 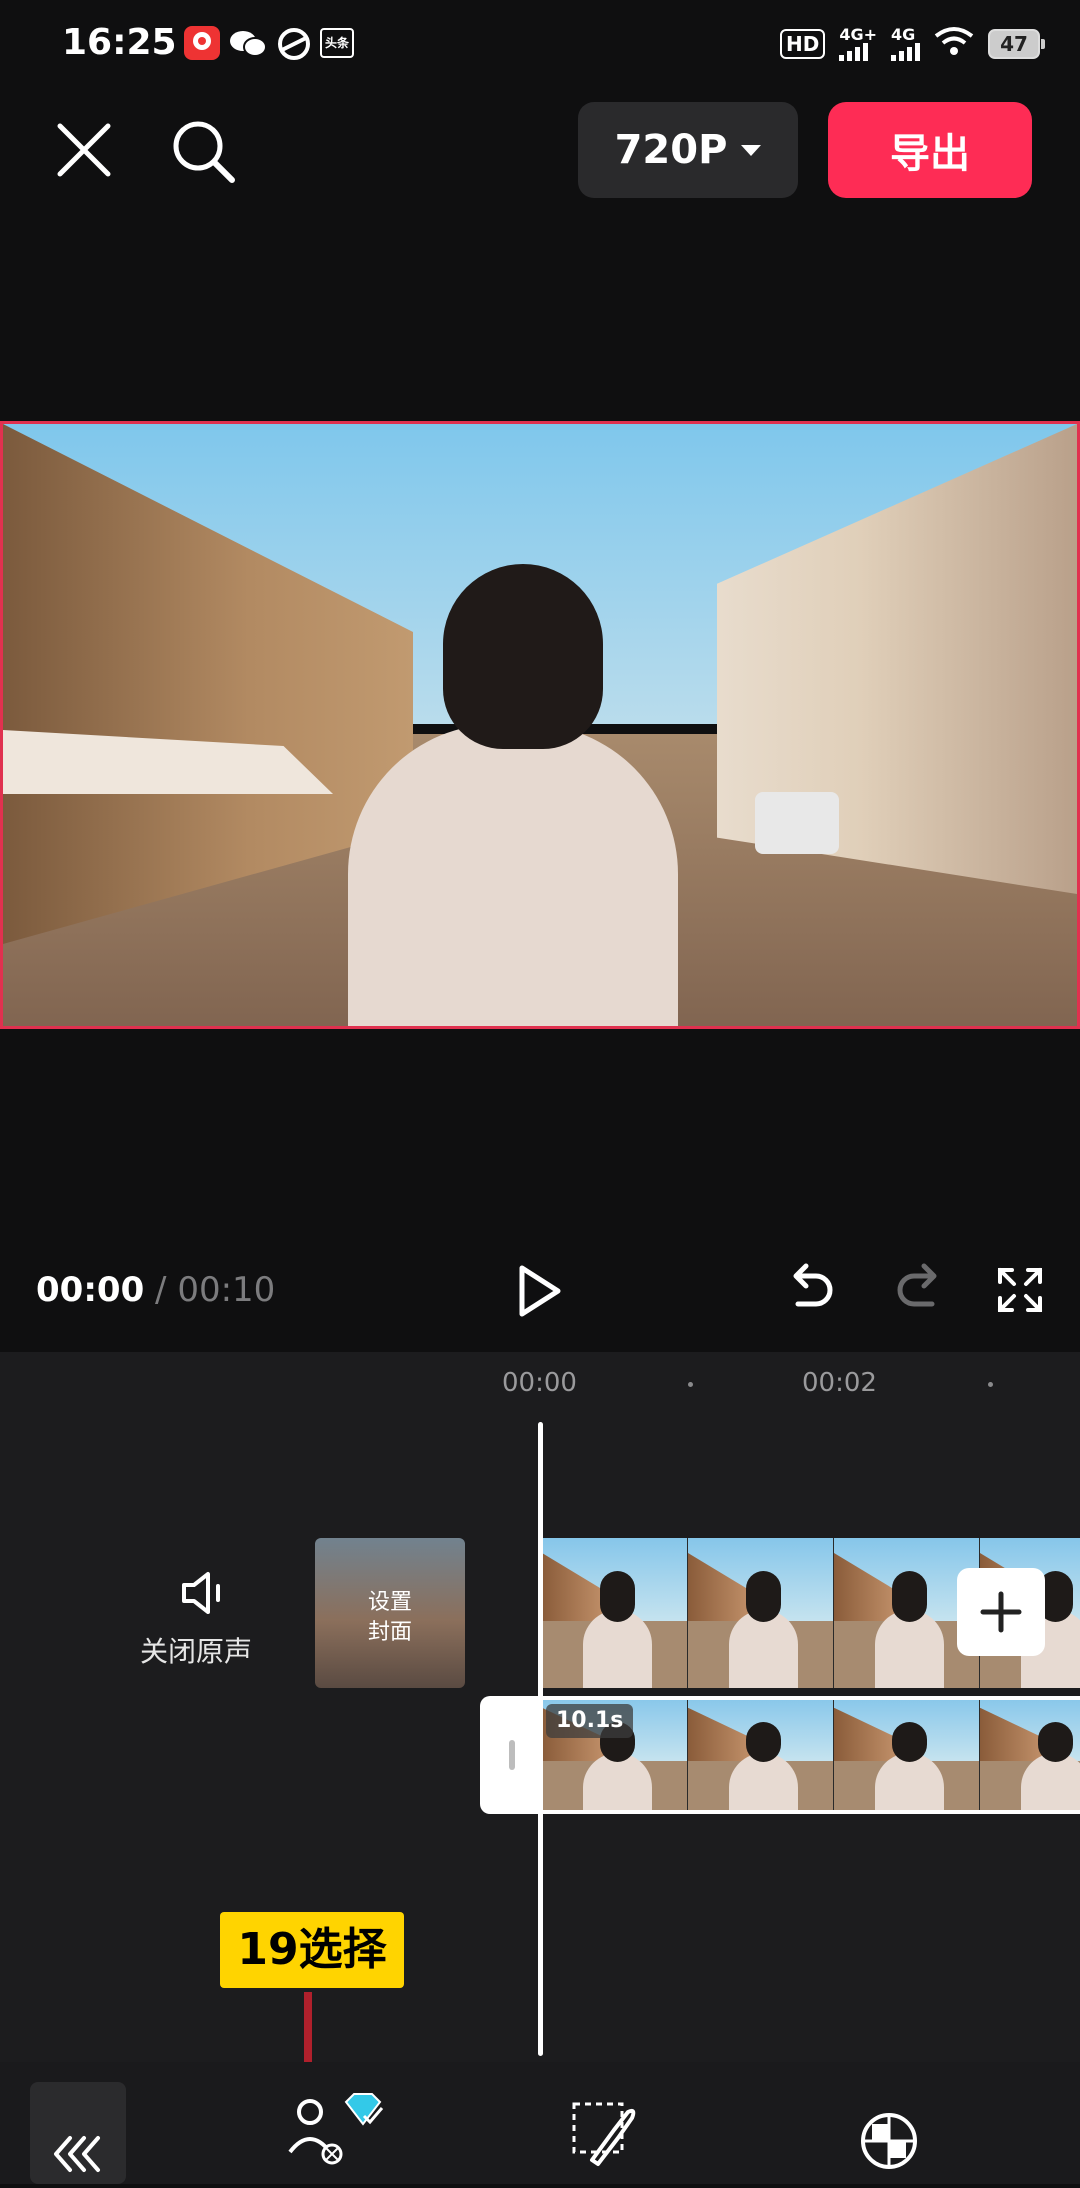 I want to click on network-indicator-2: 4G, so click(x=905, y=44).